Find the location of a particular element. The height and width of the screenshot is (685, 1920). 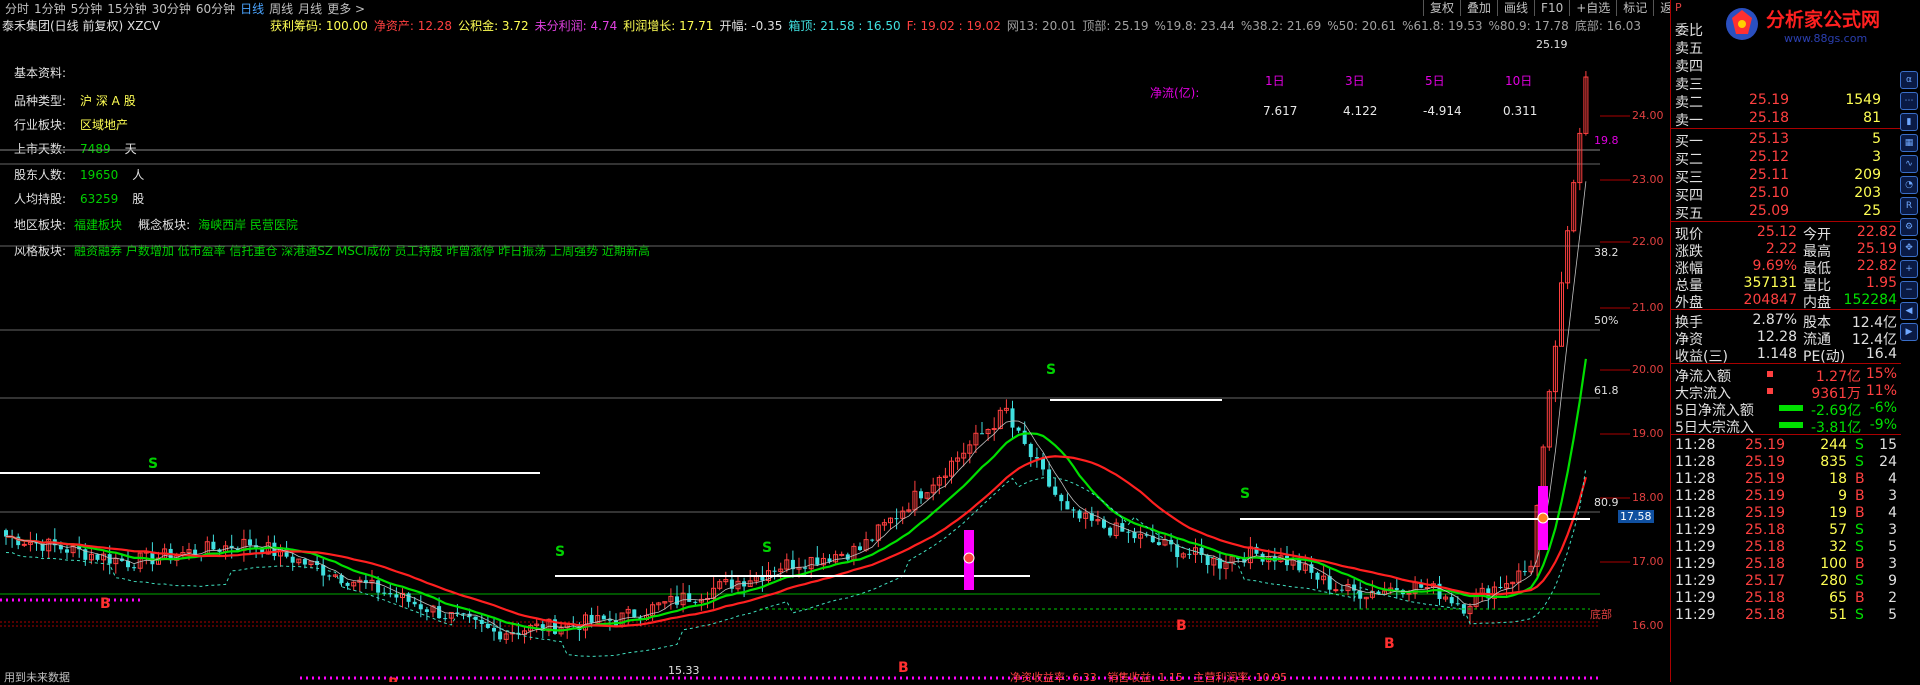

buy-label: 买五 is located at coordinates (1689, 214).